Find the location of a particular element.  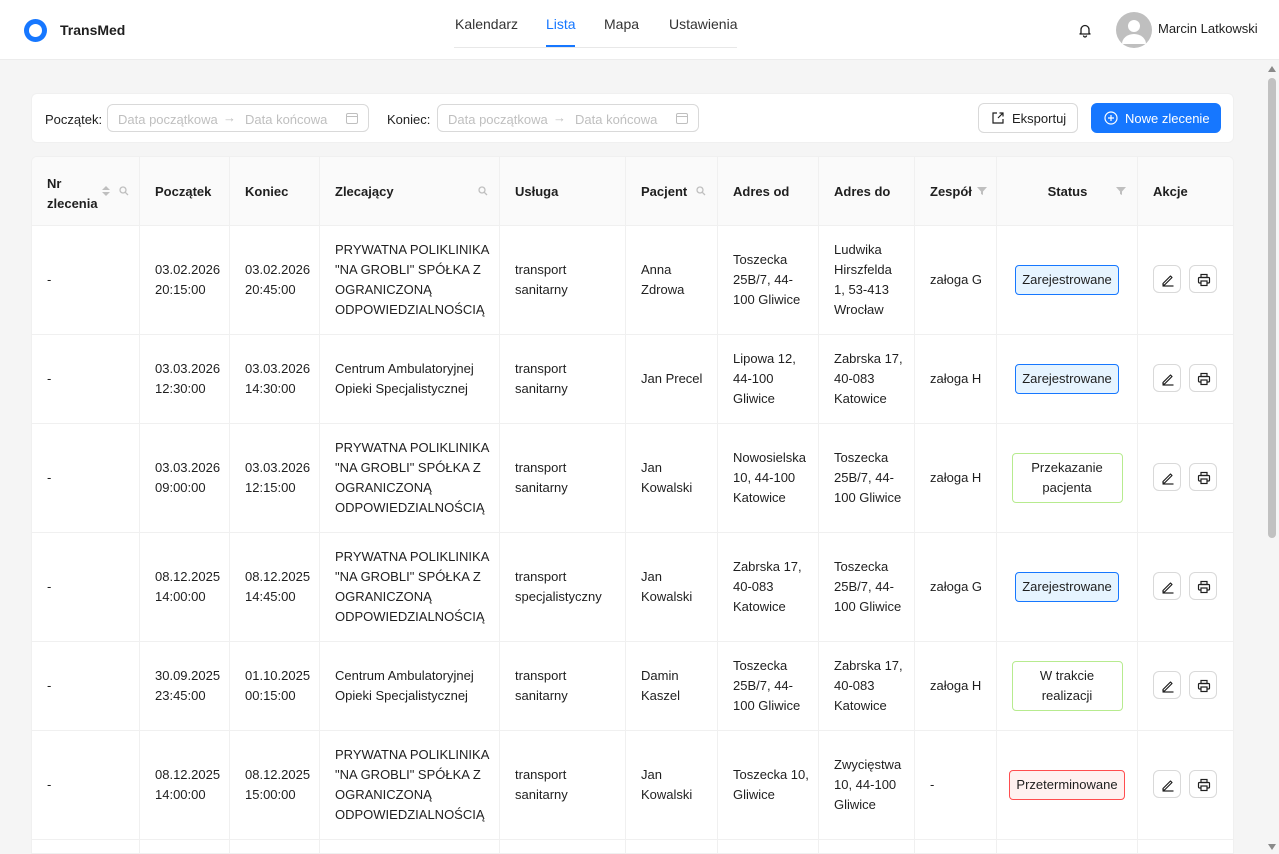

new-order-button: Nowe zlecenie is located at coordinates (1156, 118).